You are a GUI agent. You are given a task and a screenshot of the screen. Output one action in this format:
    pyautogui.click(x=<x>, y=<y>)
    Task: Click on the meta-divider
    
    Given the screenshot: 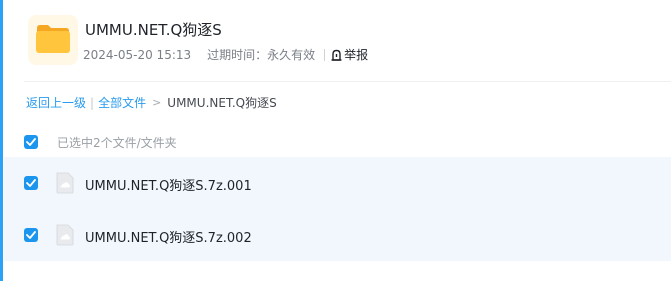 What is the action you would take?
    pyautogui.click(x=325, y=54)
    